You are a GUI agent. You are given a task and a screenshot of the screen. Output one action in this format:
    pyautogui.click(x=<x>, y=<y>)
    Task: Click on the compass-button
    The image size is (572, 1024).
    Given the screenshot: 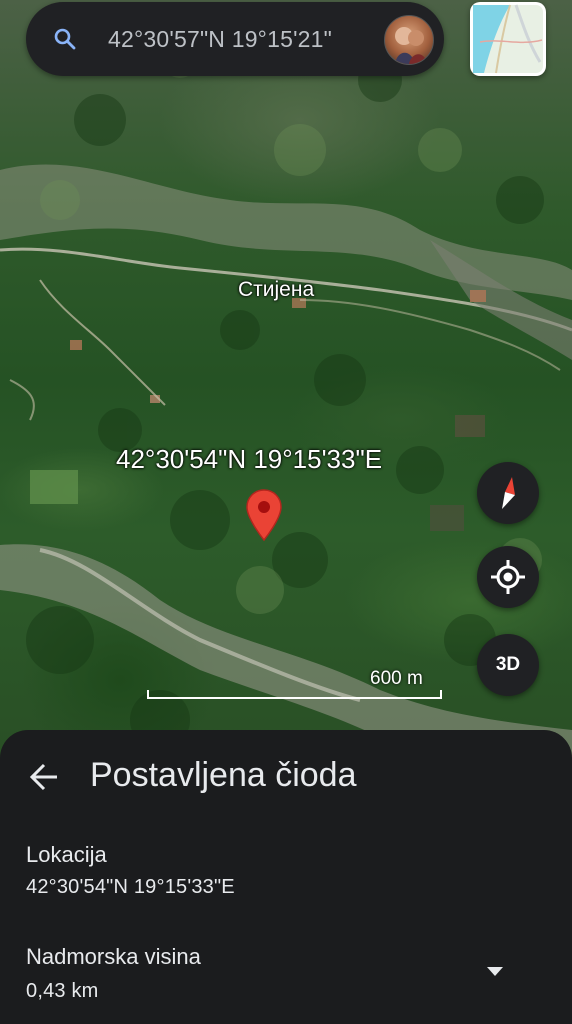 What is the action you would take?
    pyautogui.click(x=508, y=493)
    